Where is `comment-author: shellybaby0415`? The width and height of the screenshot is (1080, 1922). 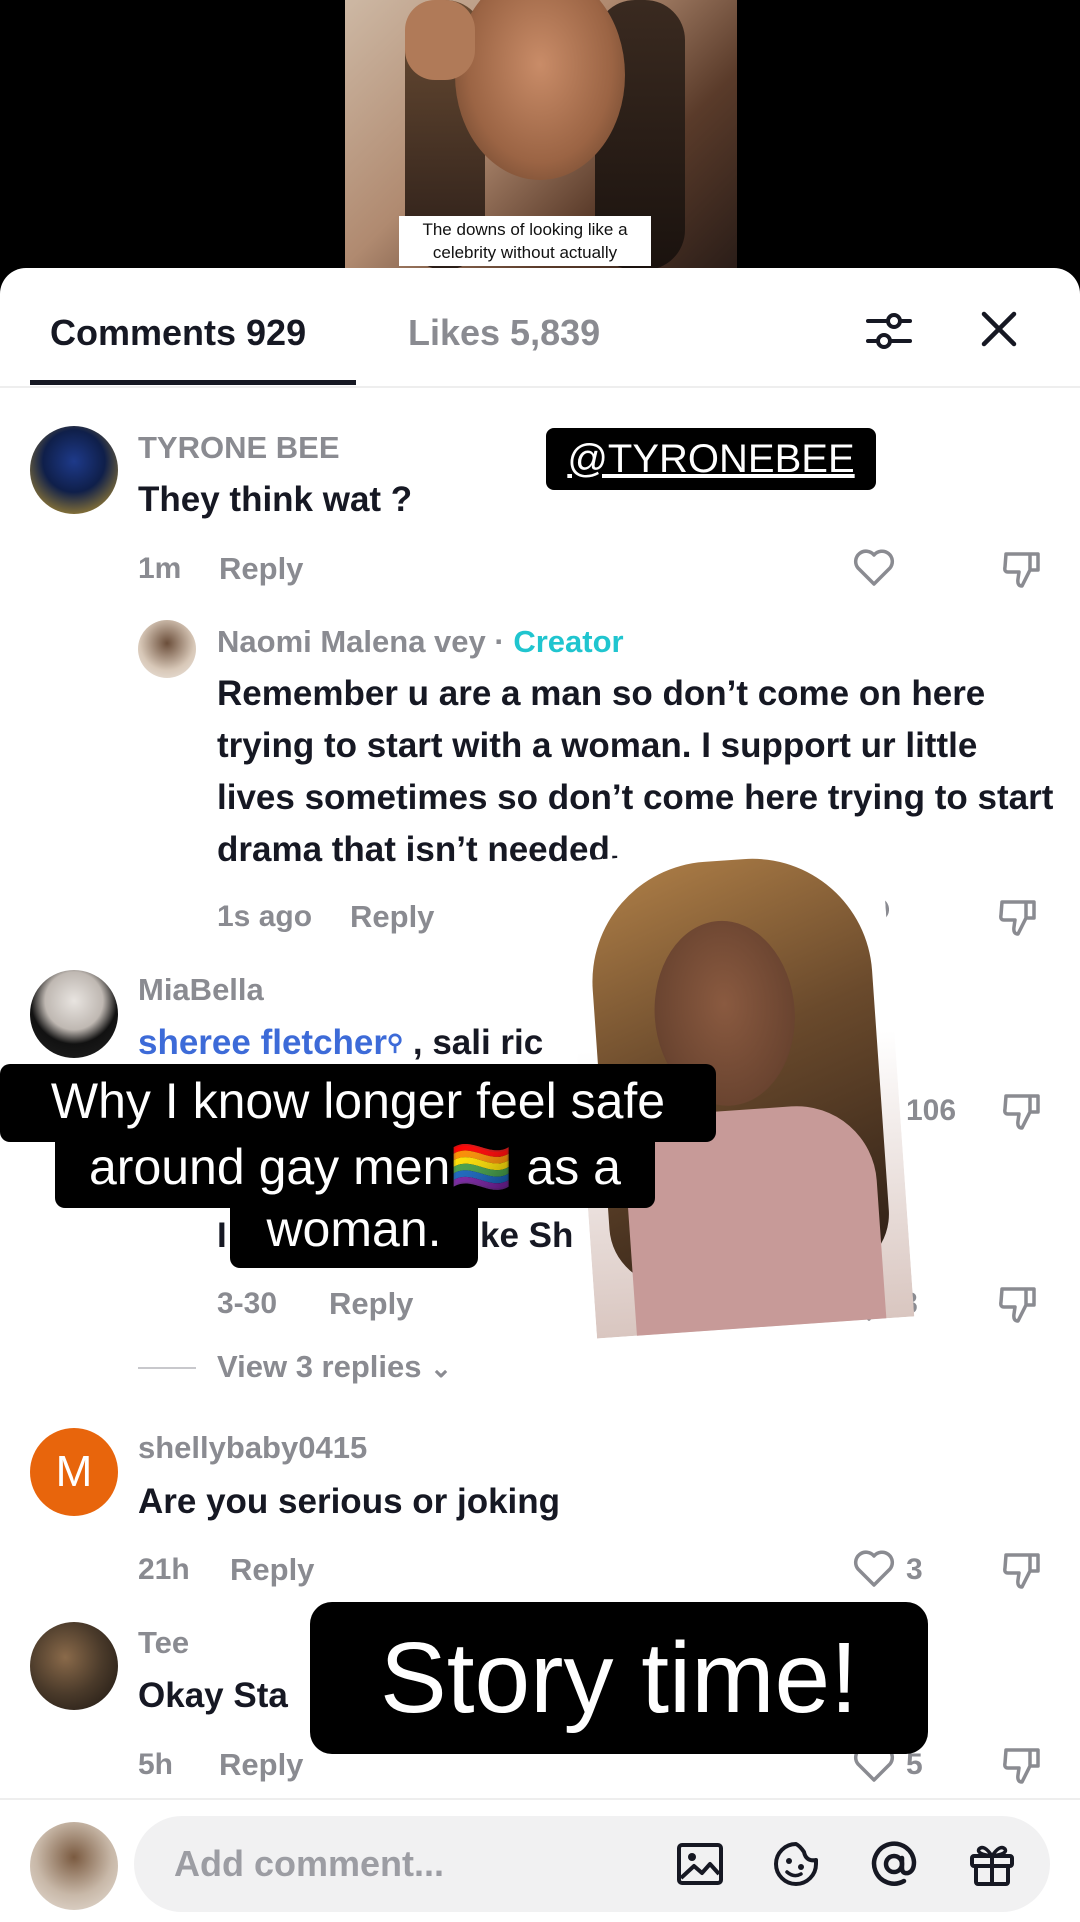 comment-author: shellybaby0415 is located at coordinates (252, 1448).